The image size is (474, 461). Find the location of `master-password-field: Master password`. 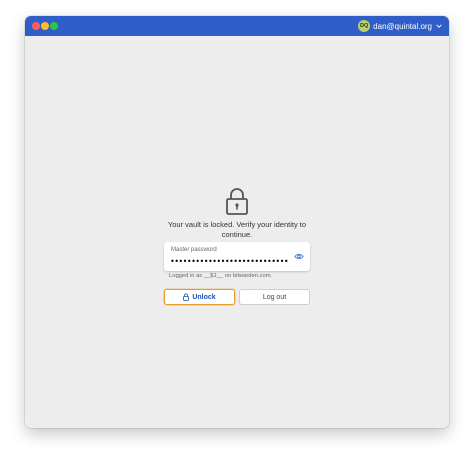

master-password-field: Master password is located at coordinates (237, 256).